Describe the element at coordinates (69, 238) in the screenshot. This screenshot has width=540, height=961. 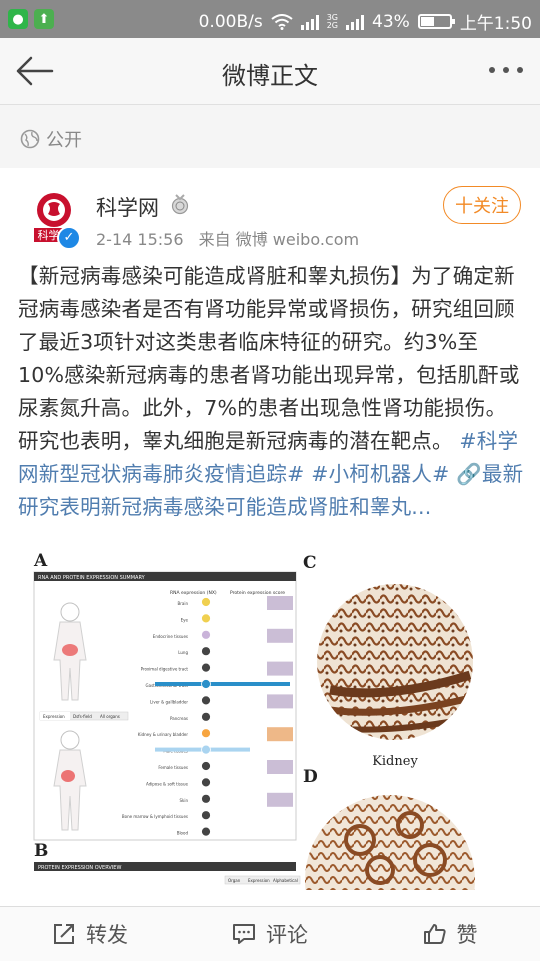
I see `verified-badge-icon: ✓` at that location.